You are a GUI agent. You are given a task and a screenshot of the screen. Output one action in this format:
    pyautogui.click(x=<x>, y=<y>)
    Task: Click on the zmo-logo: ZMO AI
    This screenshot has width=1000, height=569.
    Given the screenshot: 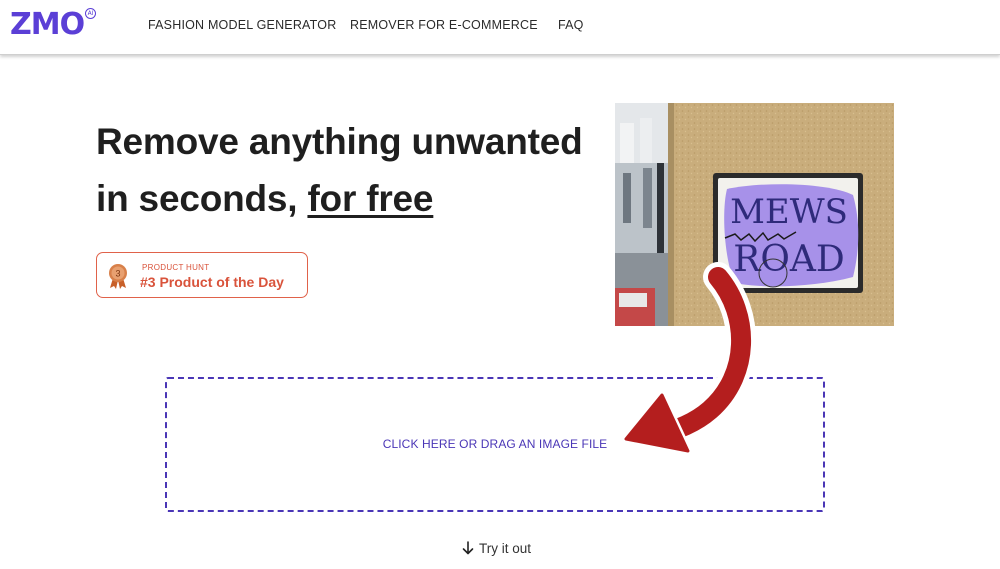 What is the action you would take?
    pyautogui.click(x=53, y=25)
    